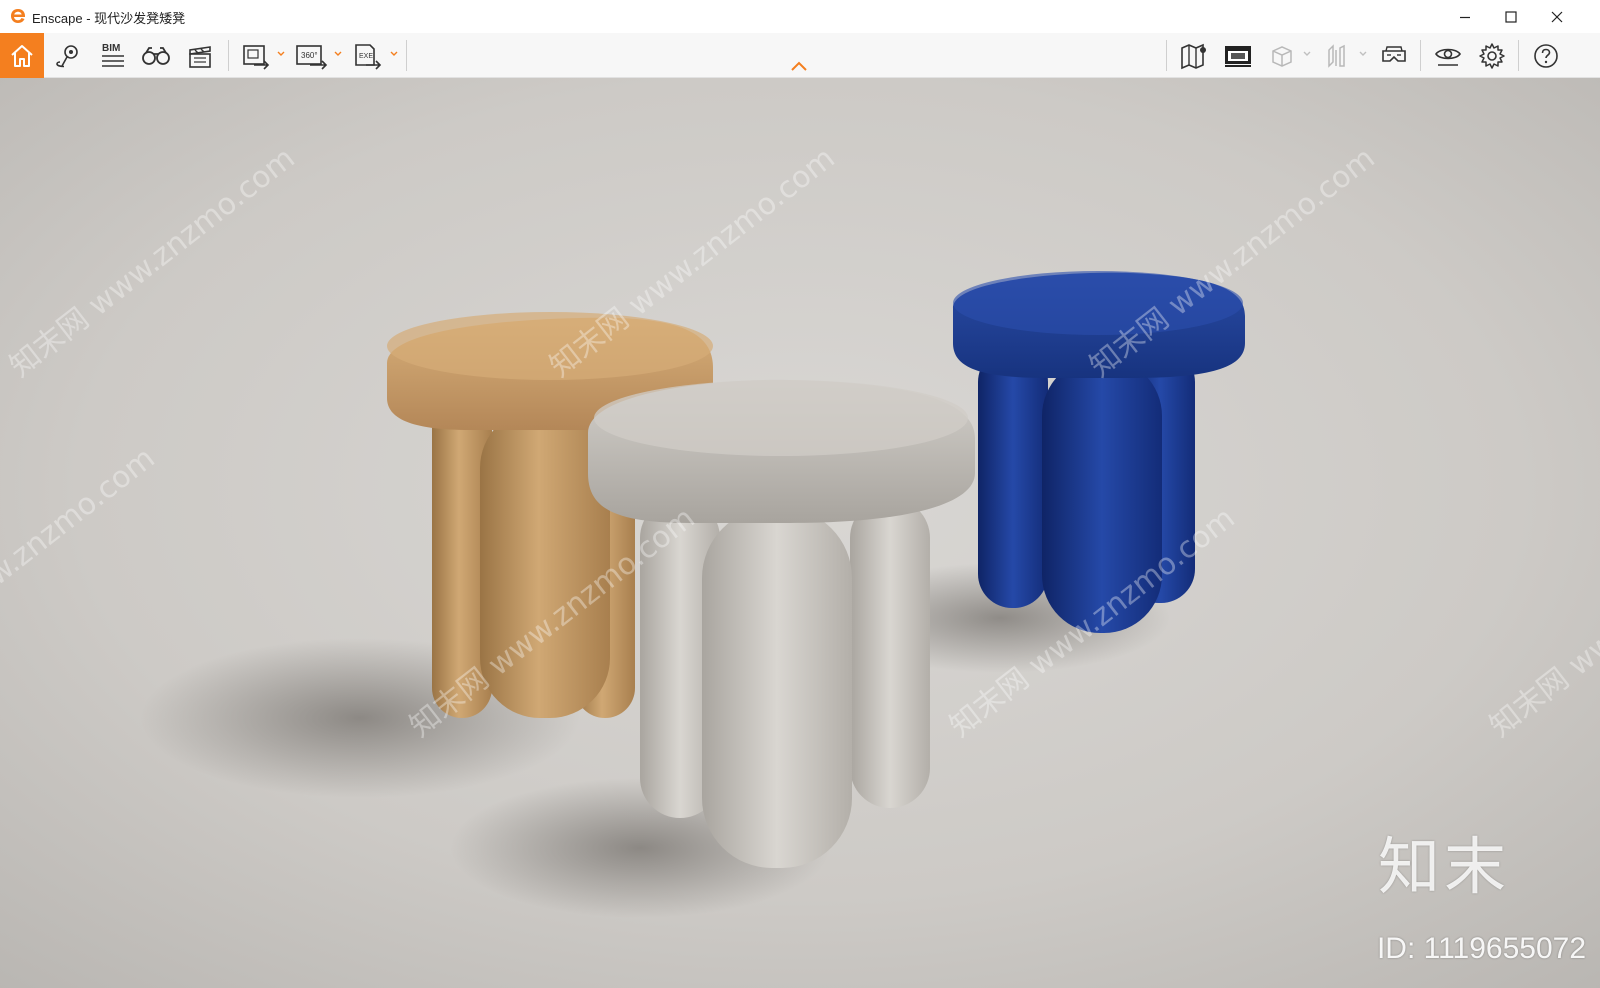  What do you see at coordinates (800, 16) in the screenshot?
I see `title-bar: Enscape - 现代沙发凳矮凳` at bounding box center [800, 16].